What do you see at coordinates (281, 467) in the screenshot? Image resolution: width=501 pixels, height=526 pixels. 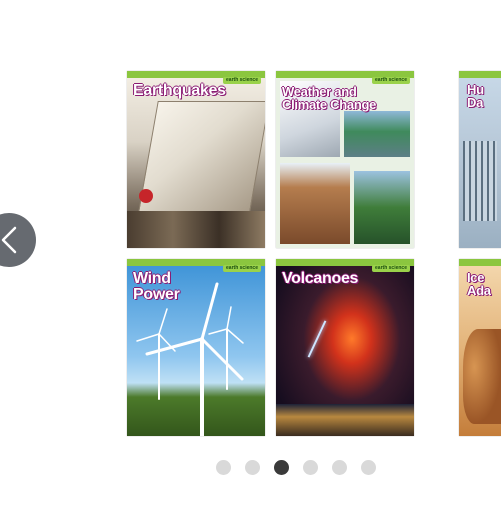 I see `pagination-dot-3-active` at bounding box center [281, 467].